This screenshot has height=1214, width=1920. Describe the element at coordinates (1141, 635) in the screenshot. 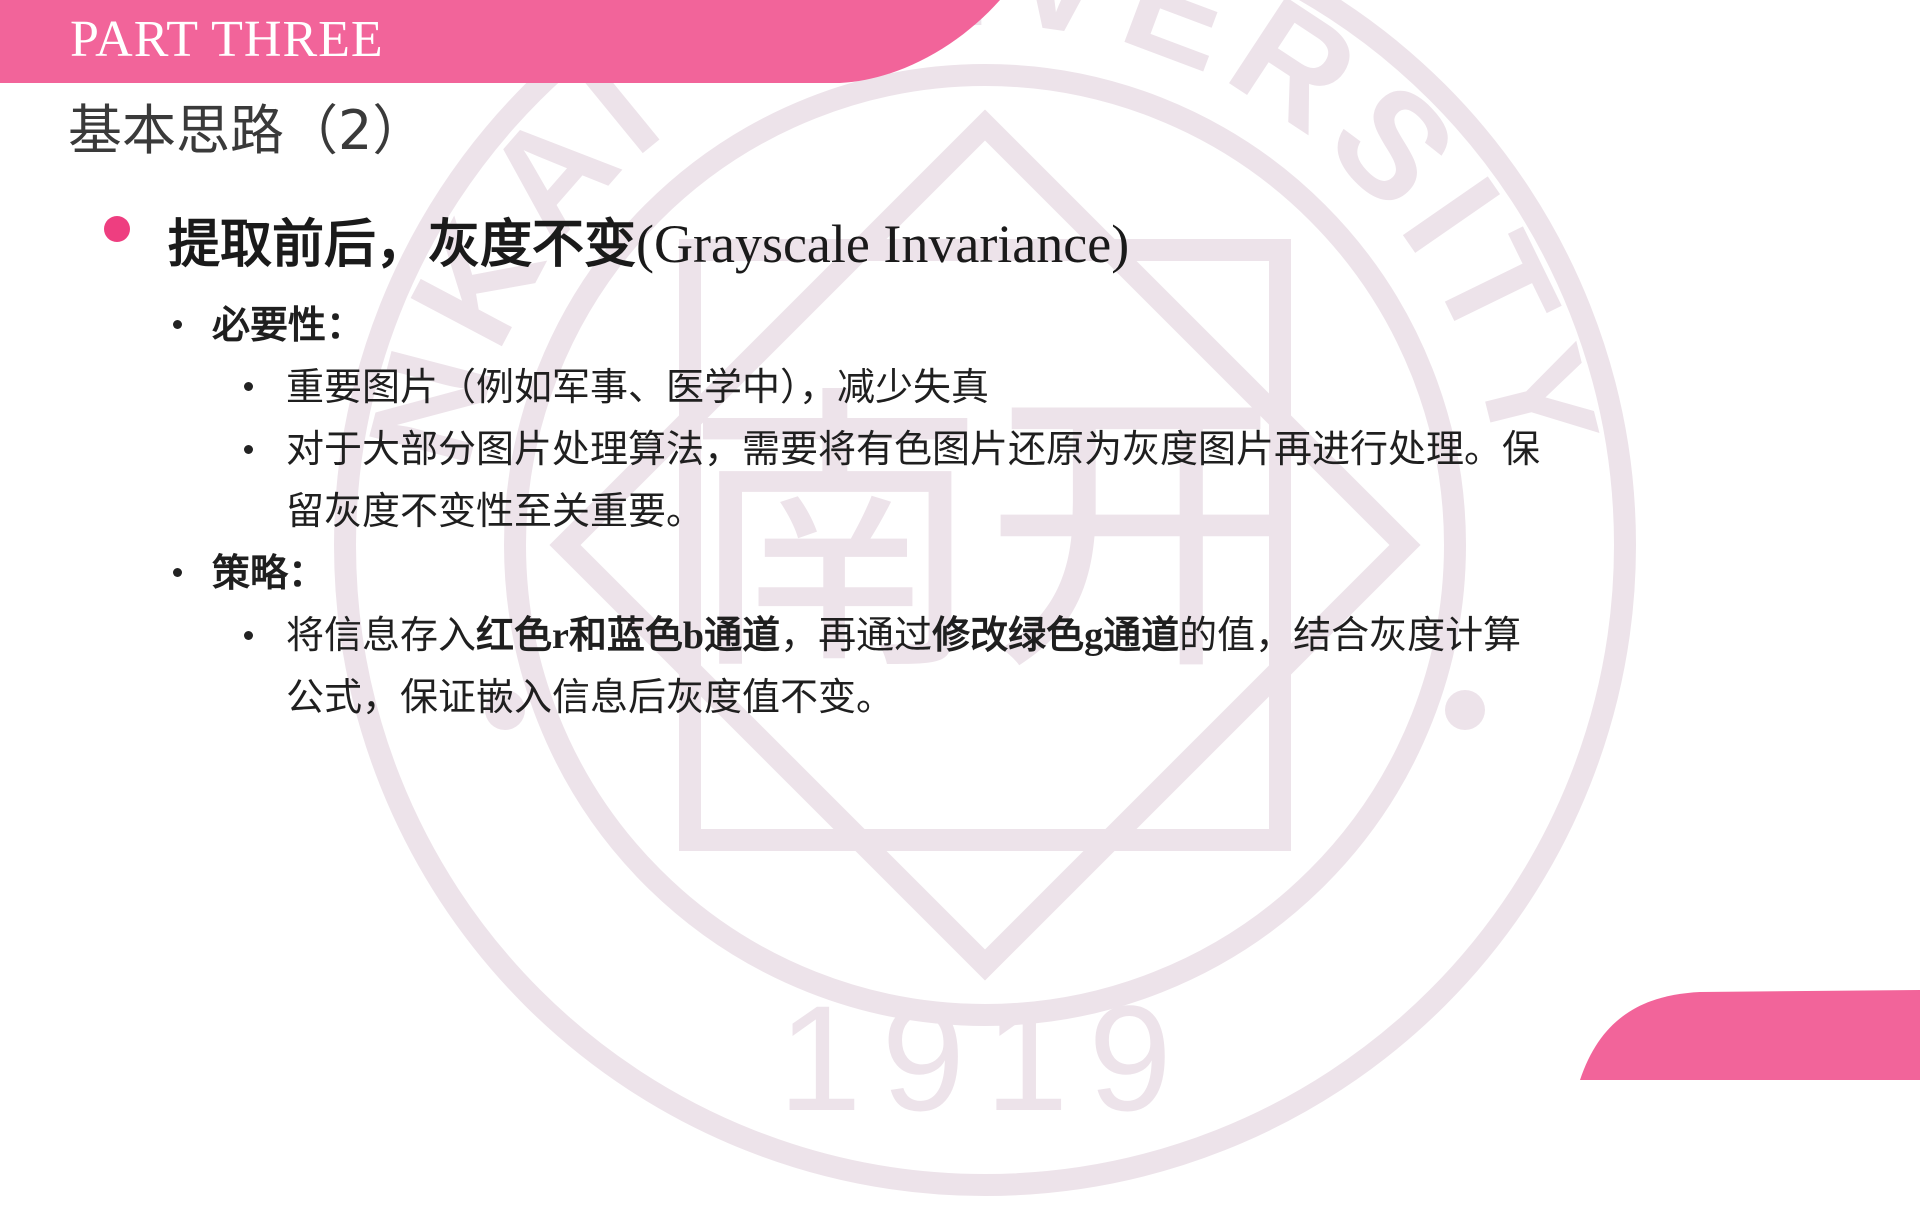

I see `strategy-bold-channel-2: 通道` at that location.